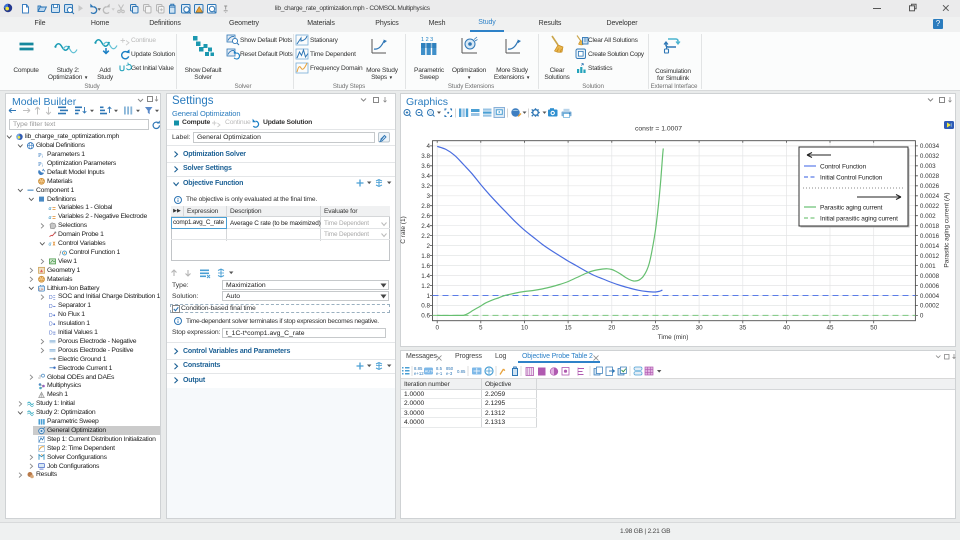 Image resolution: width=960 pixels, height=540 pixels. Describe the element at coordinates (461, 371) in the screenshot. I see `svg-text: 0.85` at that location.